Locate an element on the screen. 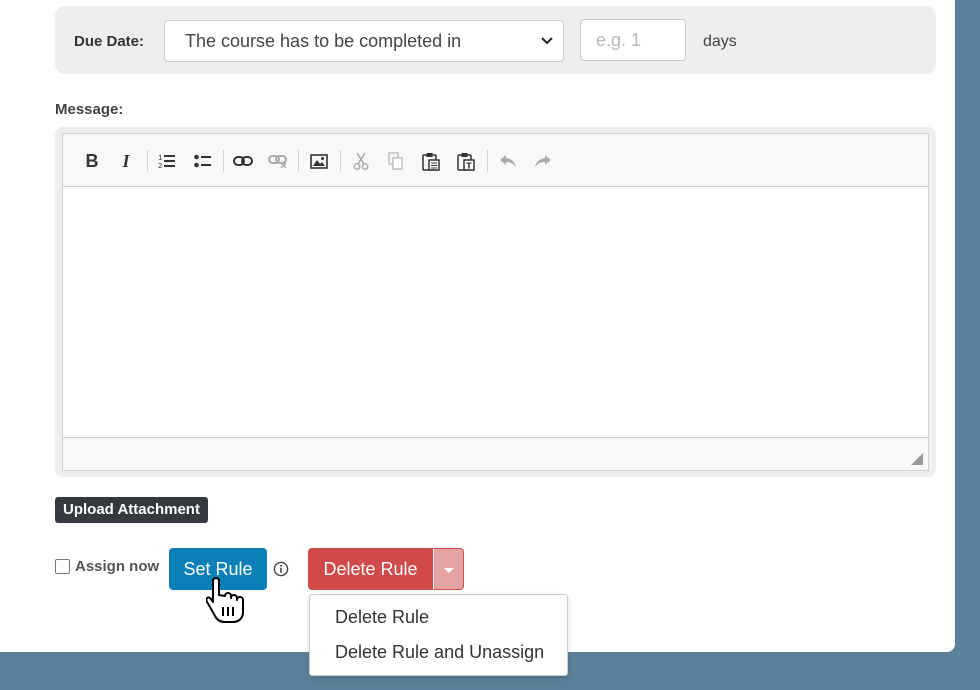 This screenshot has width=980, height=690. paste-button is located at coordinates (431, 161).